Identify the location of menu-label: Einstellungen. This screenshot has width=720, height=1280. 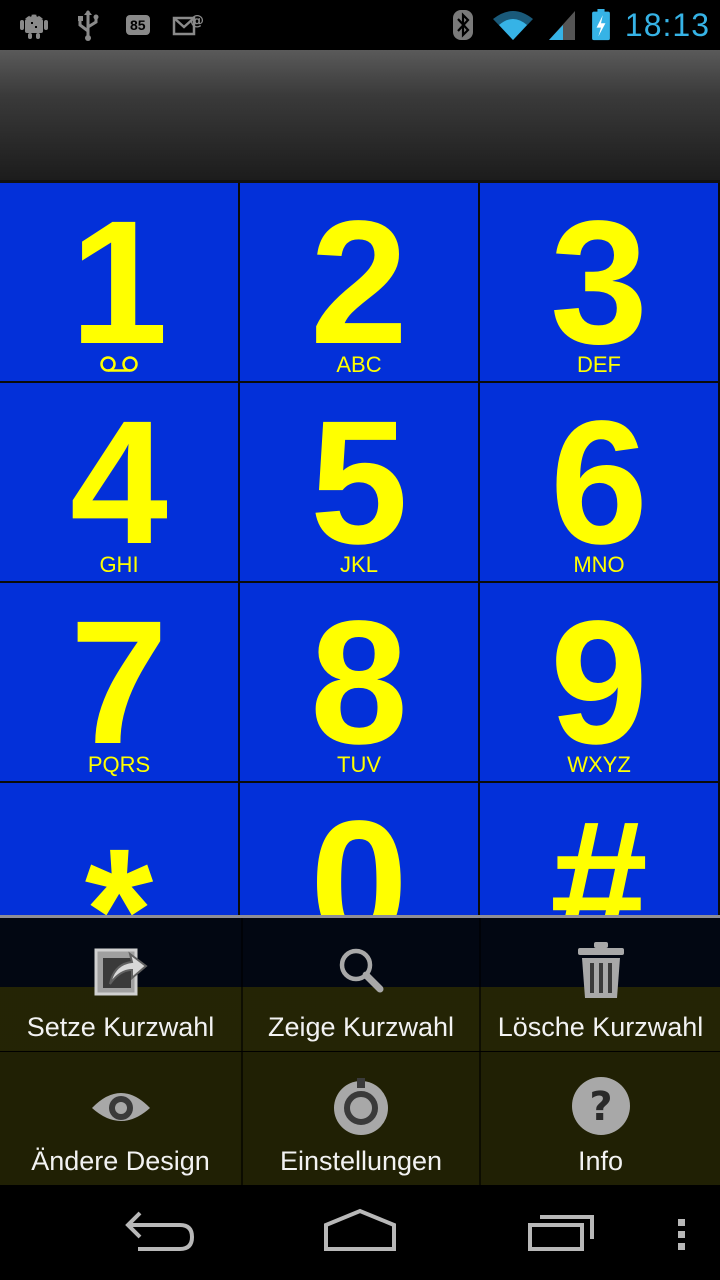
(361, 1161).